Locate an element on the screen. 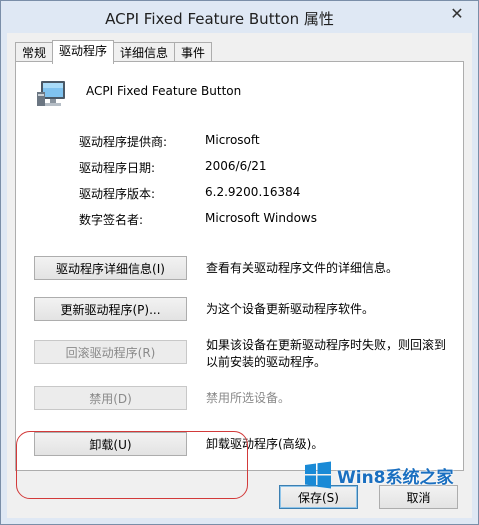  tab-events: 事件 is located at coordinates (193, 52).